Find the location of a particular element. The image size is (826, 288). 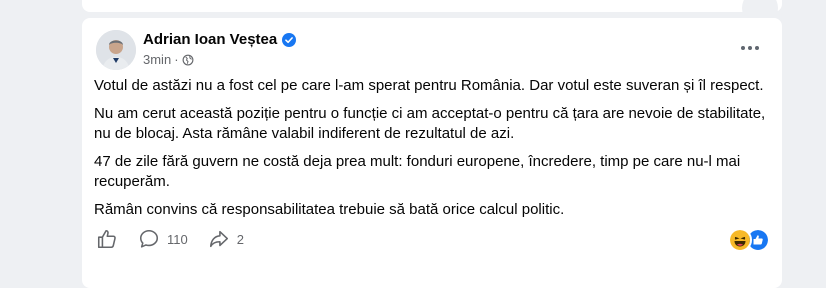

share-icon is located at coordinates (218, 239).